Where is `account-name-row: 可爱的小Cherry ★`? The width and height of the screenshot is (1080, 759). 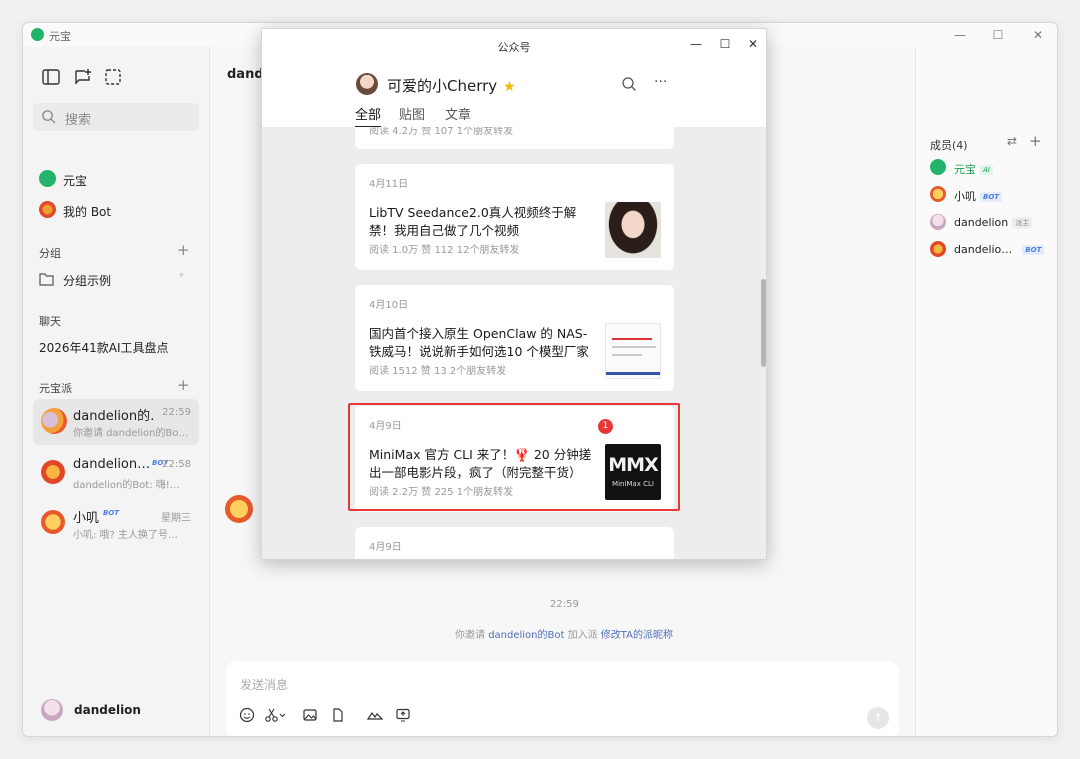 account-name-row: 可爱的小Cherry ★ is located at coordinates (451, 85).